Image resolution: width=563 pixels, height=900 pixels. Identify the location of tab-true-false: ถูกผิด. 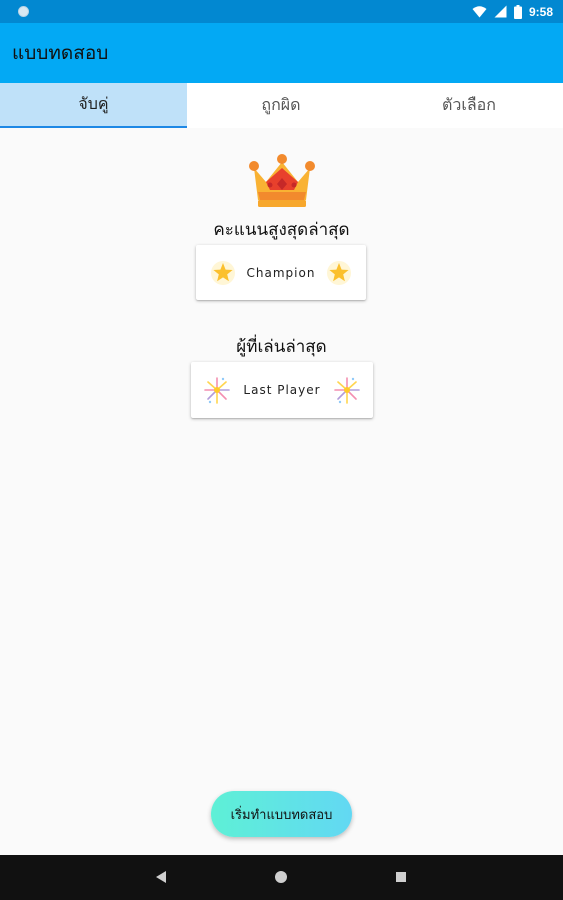
(281, 105).